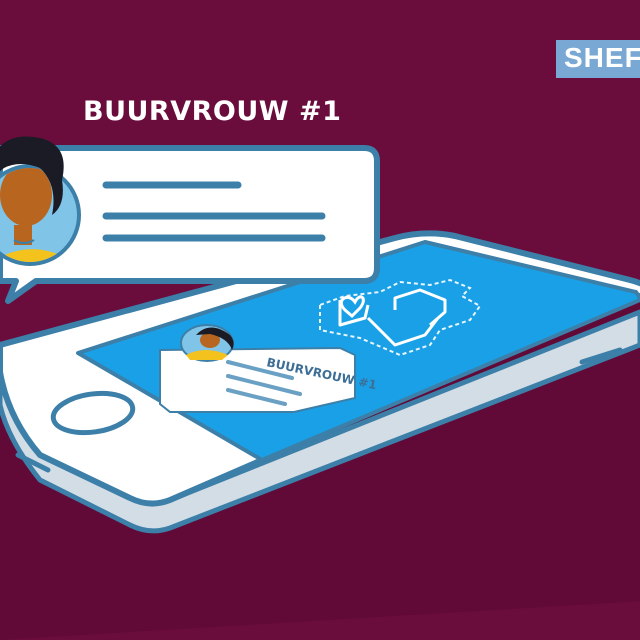 This screenshot has height=640, width=640. What do you see at coordinates (212, 111) in the screenshot?
I see `bubble-title: BUURVROUW #1` at bounding box center [212, 111].